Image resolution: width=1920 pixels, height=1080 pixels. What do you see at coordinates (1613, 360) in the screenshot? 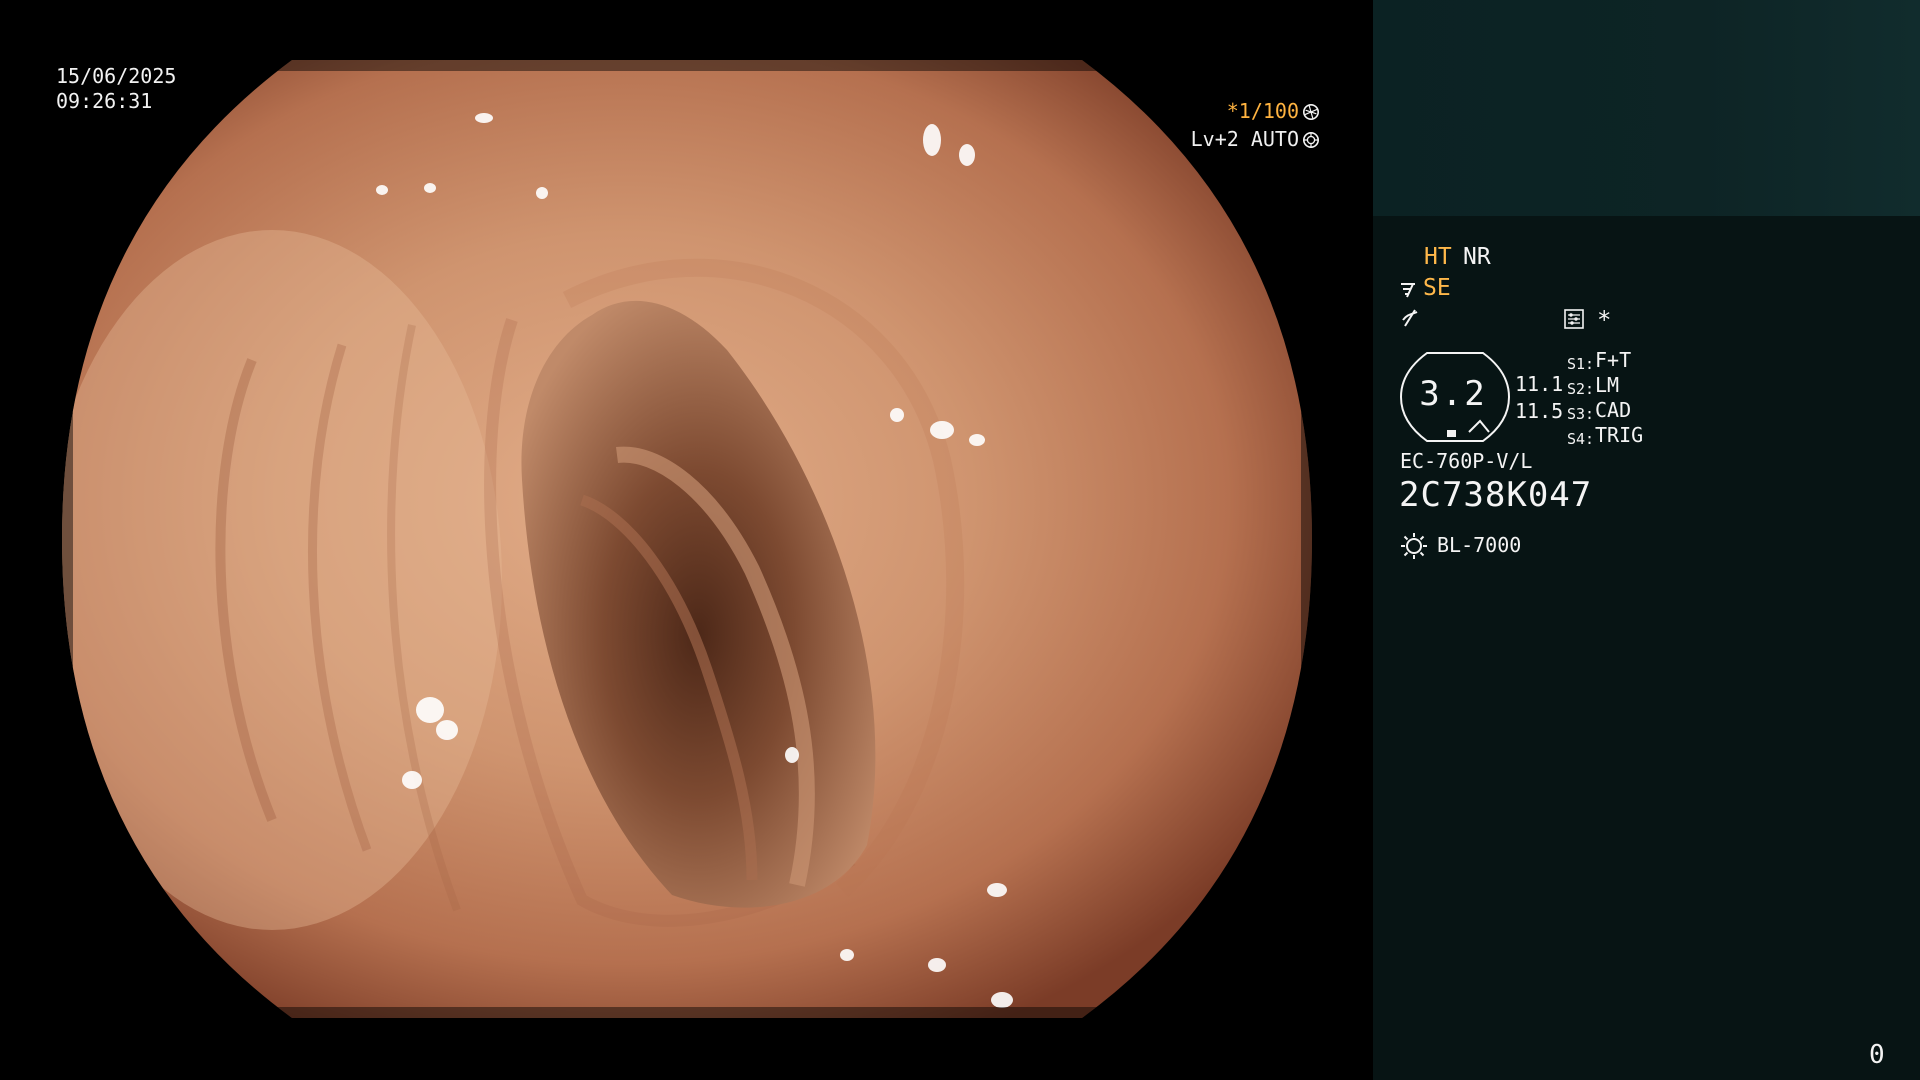
I see `switch-1-value: F+T` at bounding box center [1613, 360].